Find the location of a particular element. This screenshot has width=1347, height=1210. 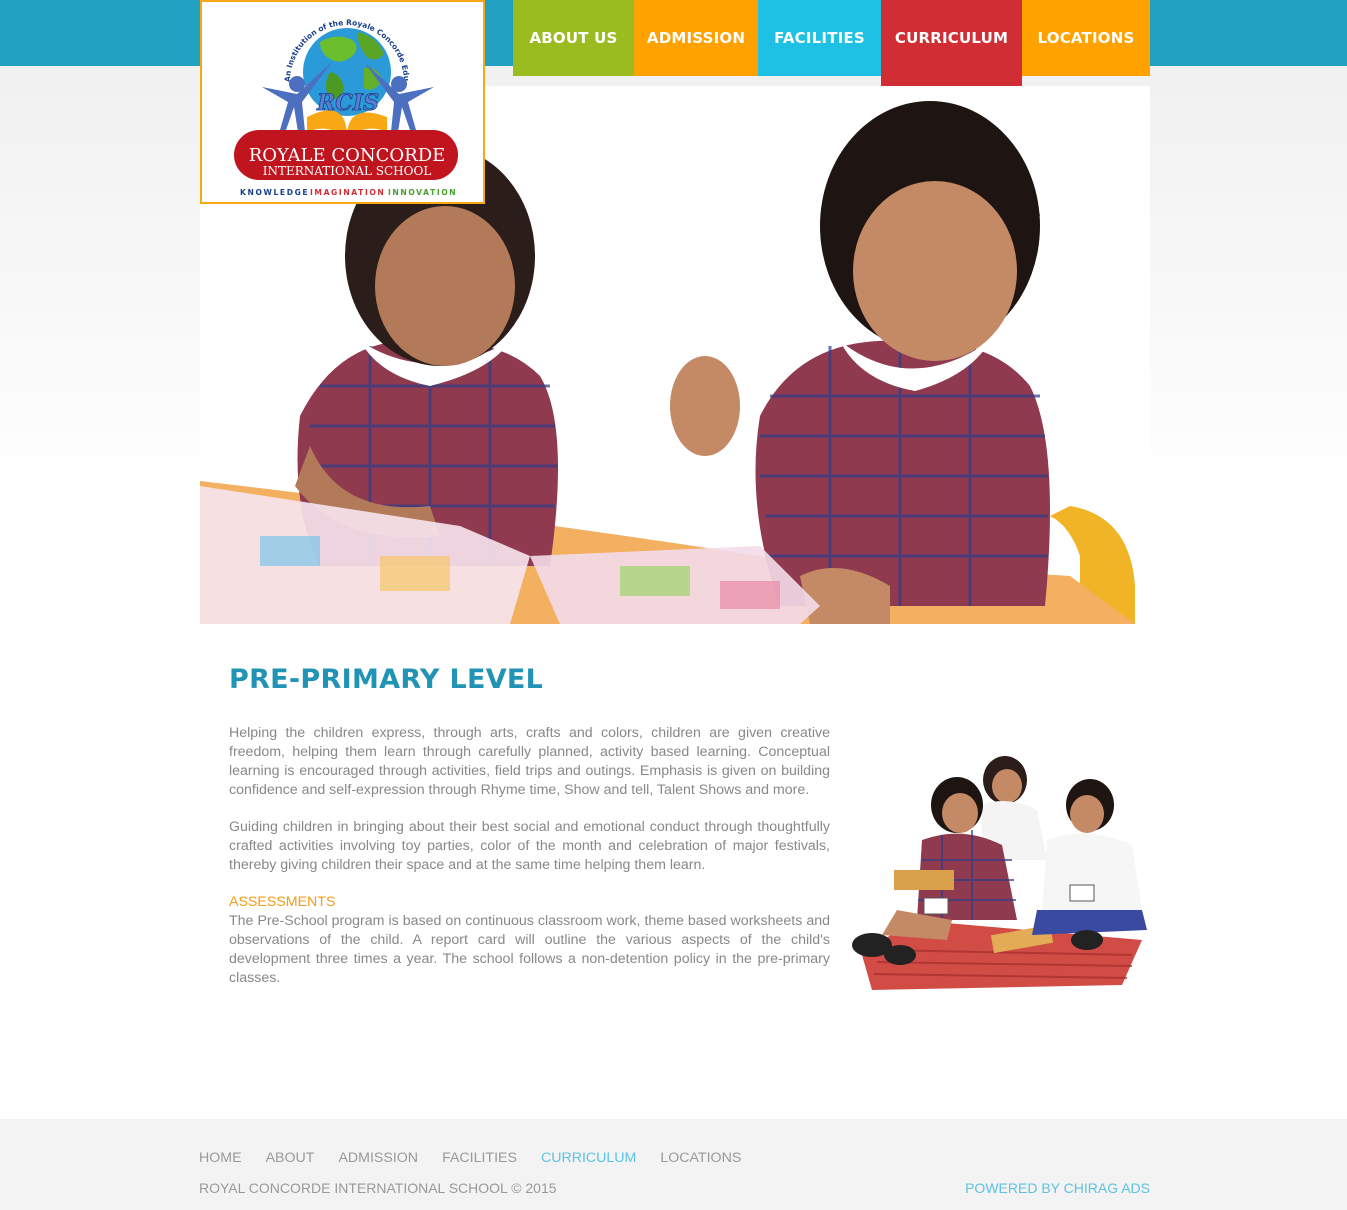

nav-about-us: ABOUT US is located at coordinates (573, 38).